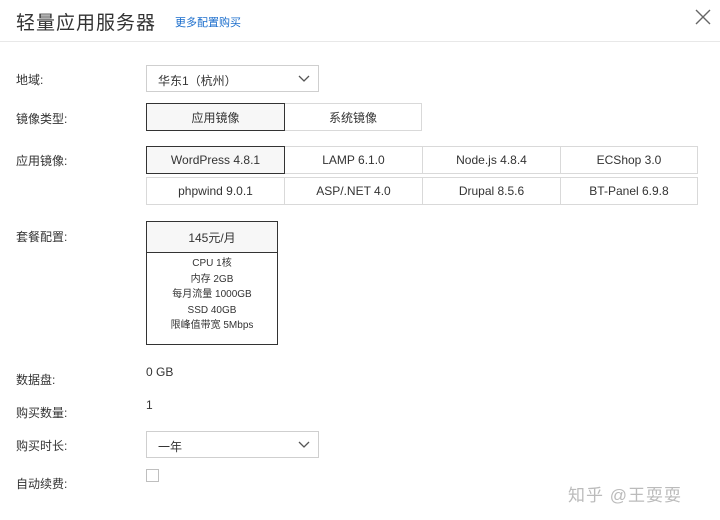 This screenshot has height=520, width=720. I want to click on quantity-label: 购买数量:, so click(42, 413).